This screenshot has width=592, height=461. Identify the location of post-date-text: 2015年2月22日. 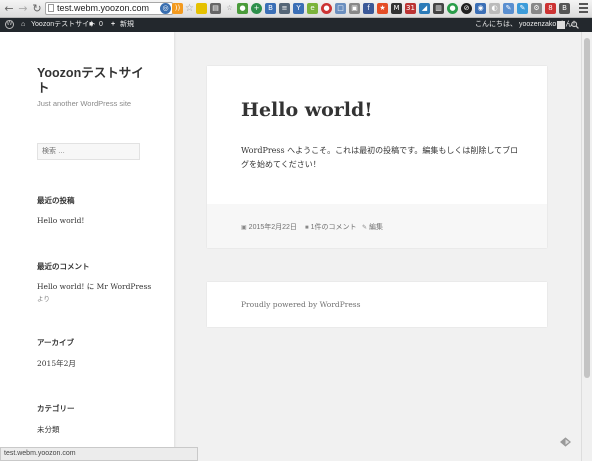
(272, 227).